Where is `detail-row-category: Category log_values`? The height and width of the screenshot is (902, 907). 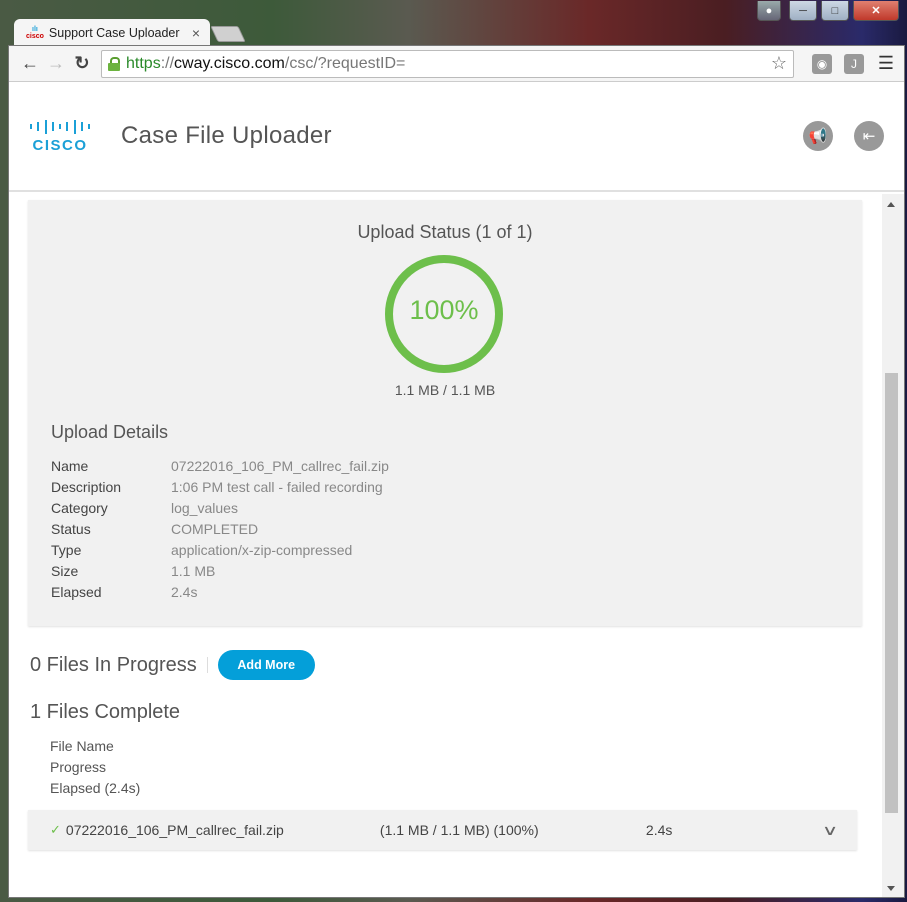 detail-row-category: Category log_values is located at coordinates (220, 507).